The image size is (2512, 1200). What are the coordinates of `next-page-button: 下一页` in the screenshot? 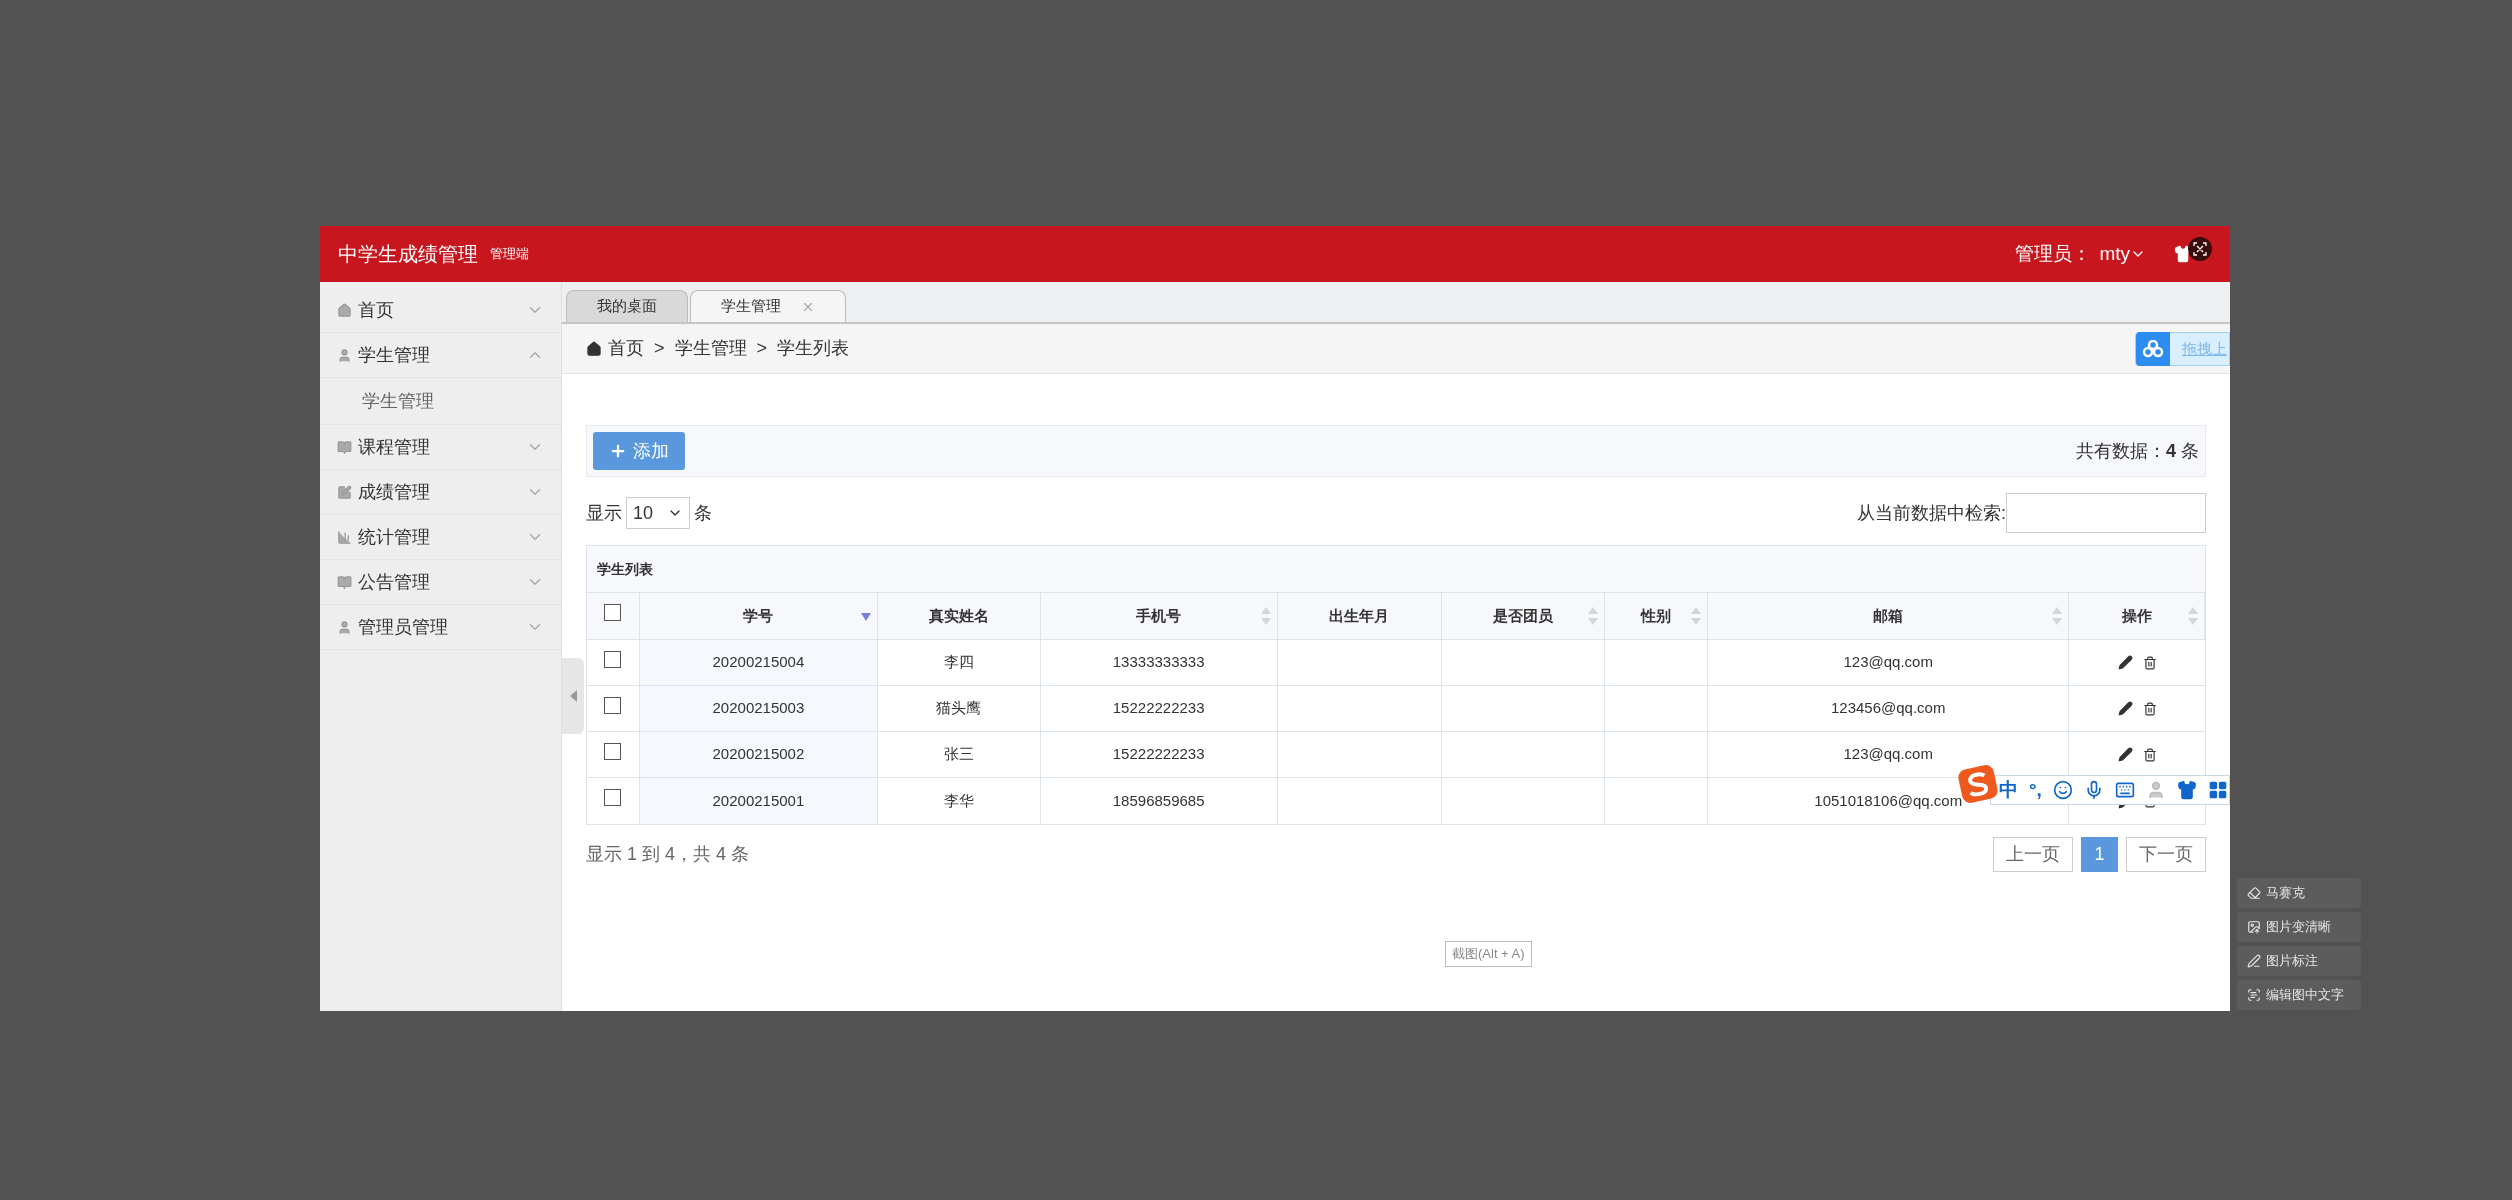 It's located at (2166, 854).